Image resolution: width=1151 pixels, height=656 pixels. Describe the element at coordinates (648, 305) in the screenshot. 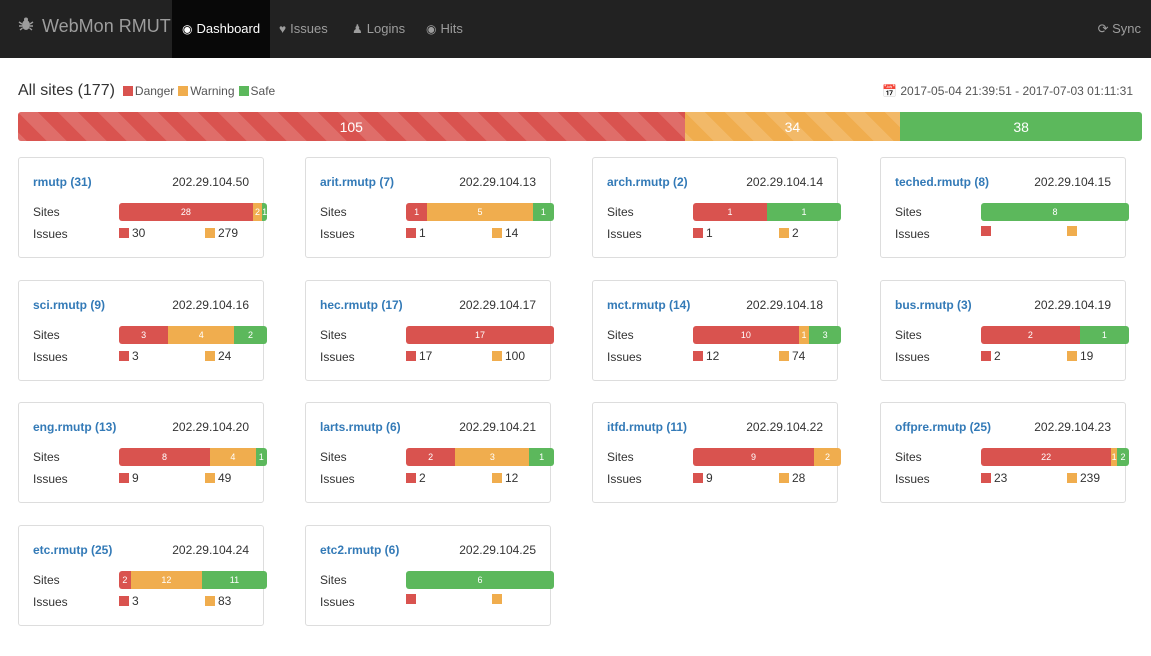

I see `site-name-link: mct.rmutp (14)` at that location.